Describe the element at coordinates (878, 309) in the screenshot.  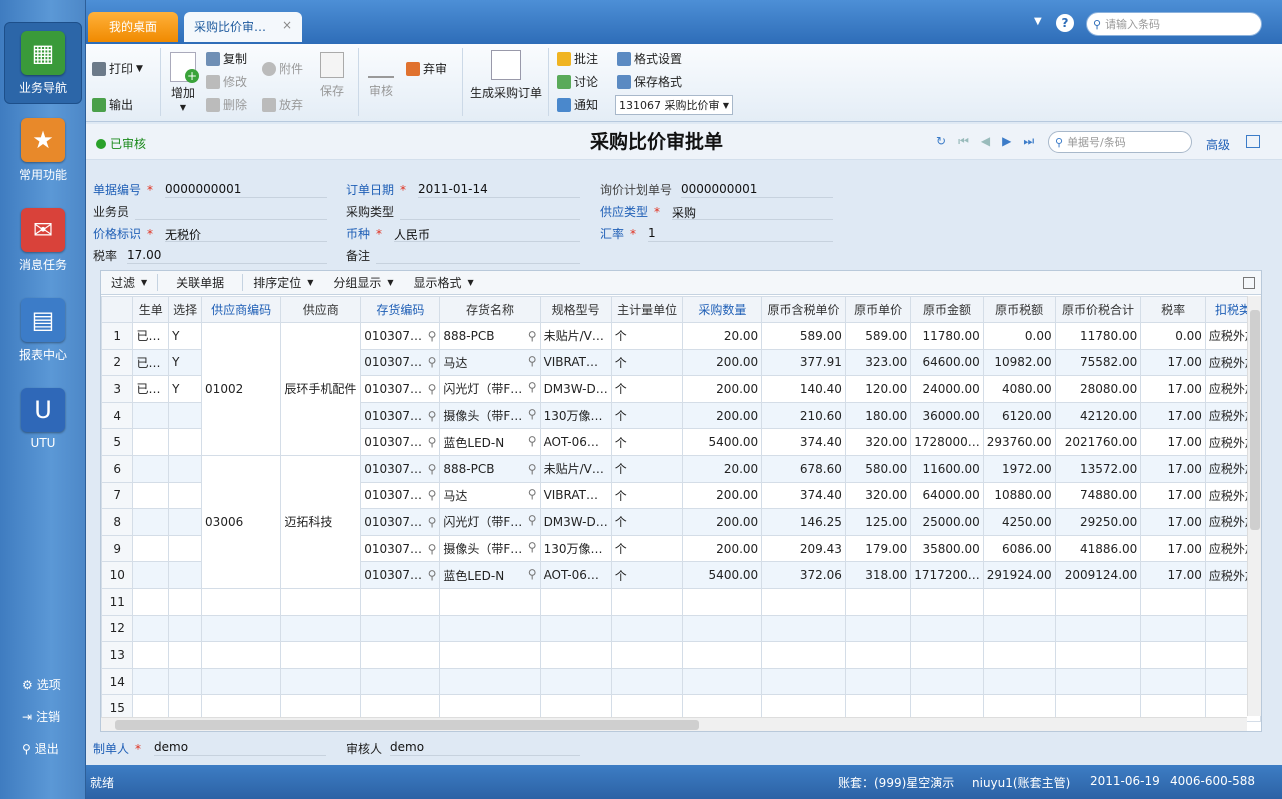
I see `column-header: 原币单价` at that location.